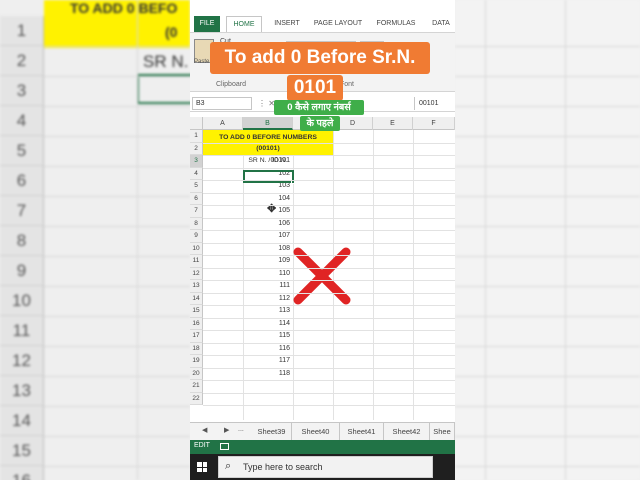 The height and width of the screenshot is (480, 640). What do you see at coordinates (196, 123) in the screenshot?
I see `select-all-corner` at bounding box center [196, 123].